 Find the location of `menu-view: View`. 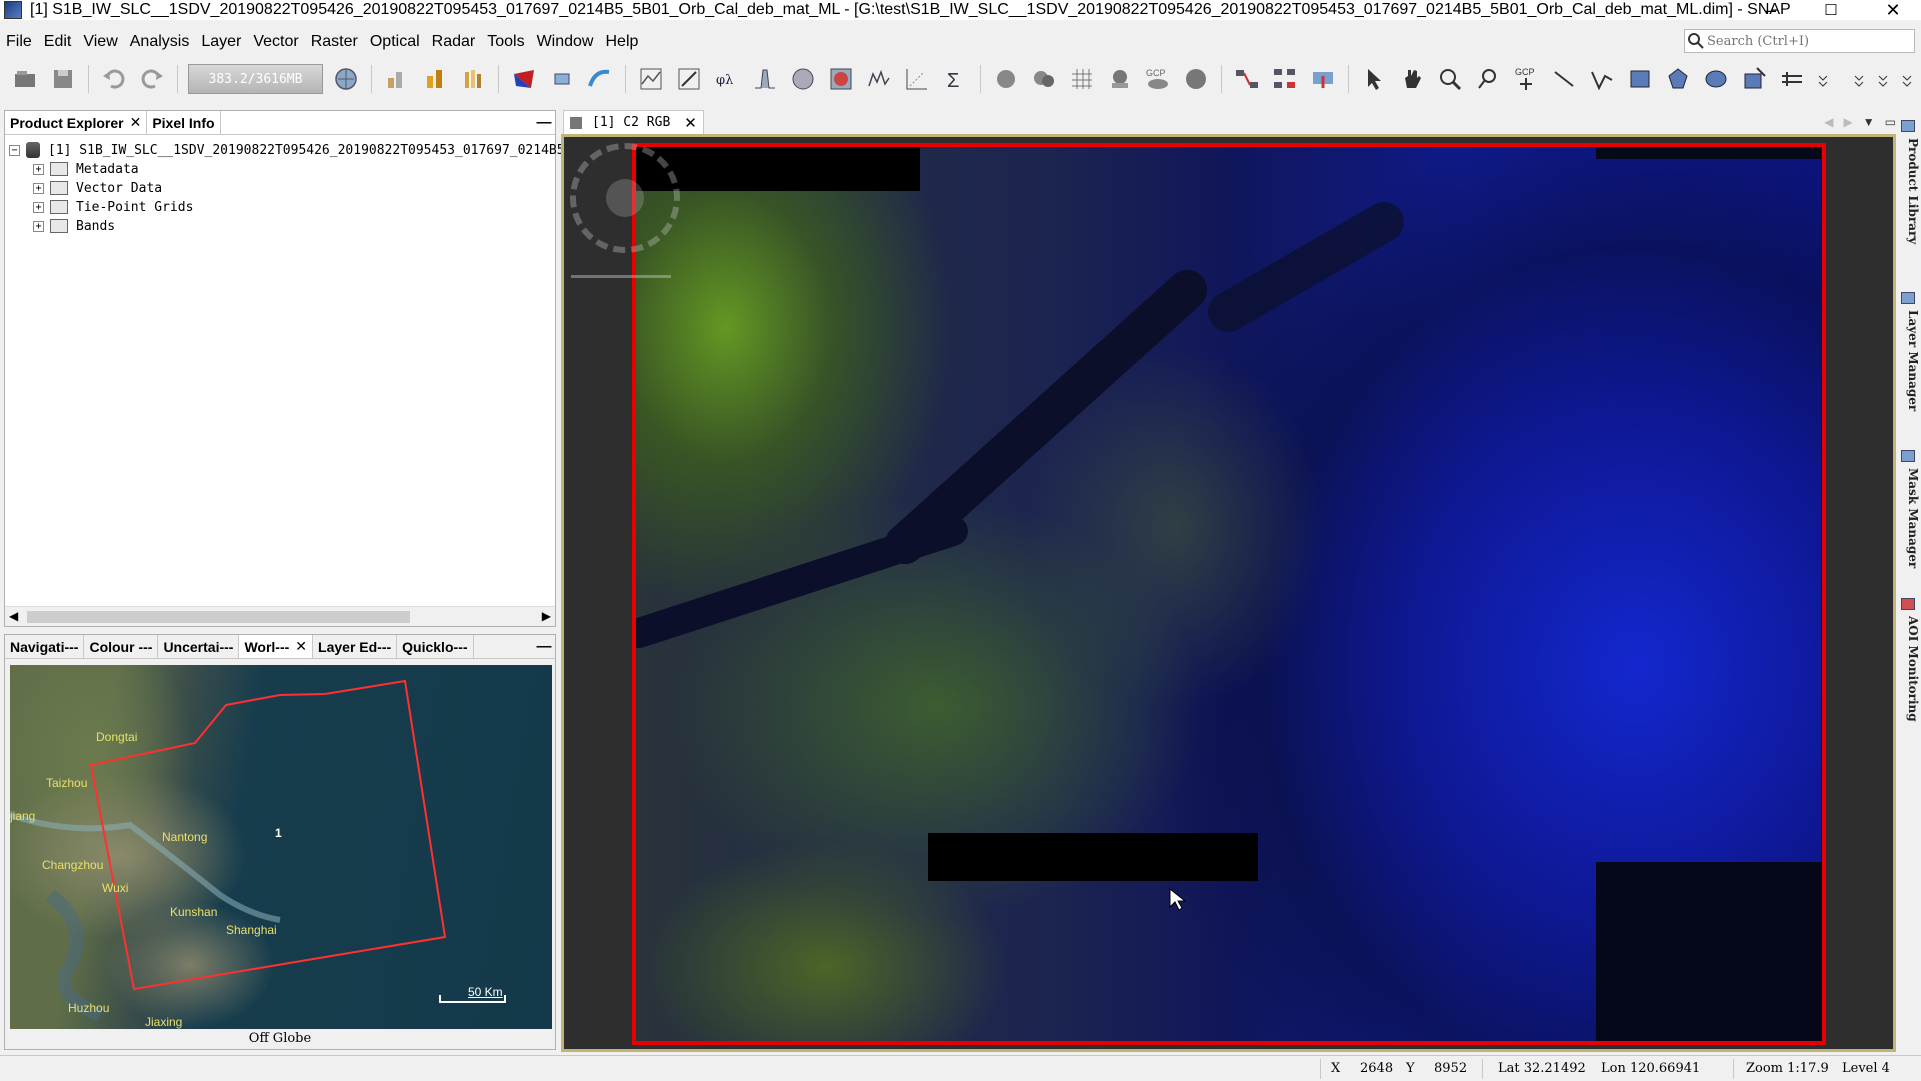

menu-view: View is located at coordinates (100, 42).